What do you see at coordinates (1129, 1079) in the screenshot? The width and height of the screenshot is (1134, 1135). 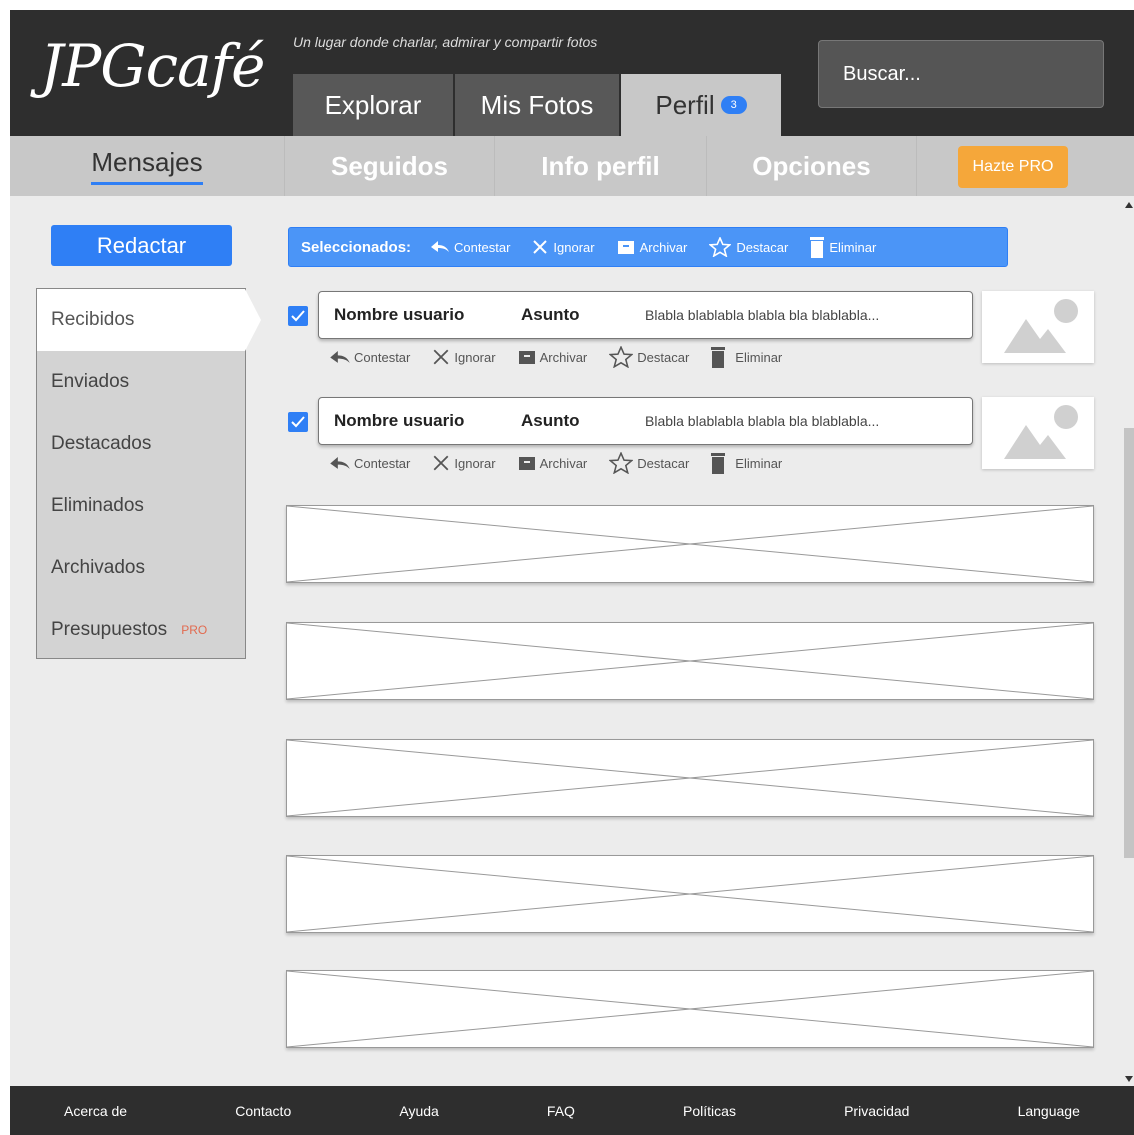 I see `scroll-down-icon` at bounding box center [1129, 1079].